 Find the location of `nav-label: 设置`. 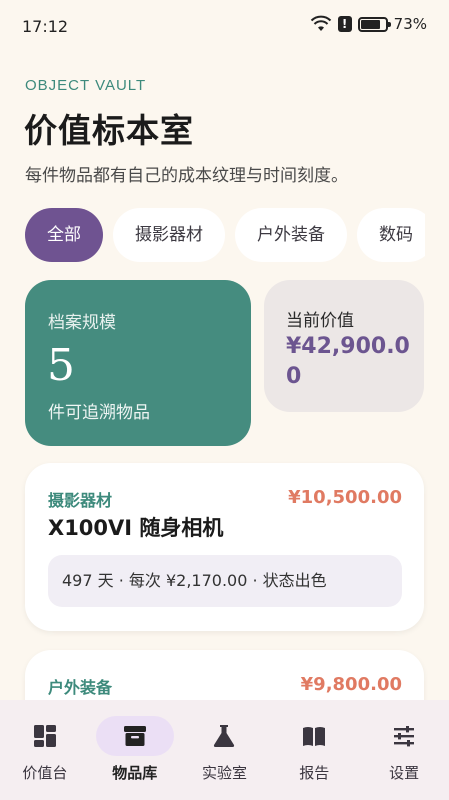

nav-label: 设置 is located at coordinates (404, 773).